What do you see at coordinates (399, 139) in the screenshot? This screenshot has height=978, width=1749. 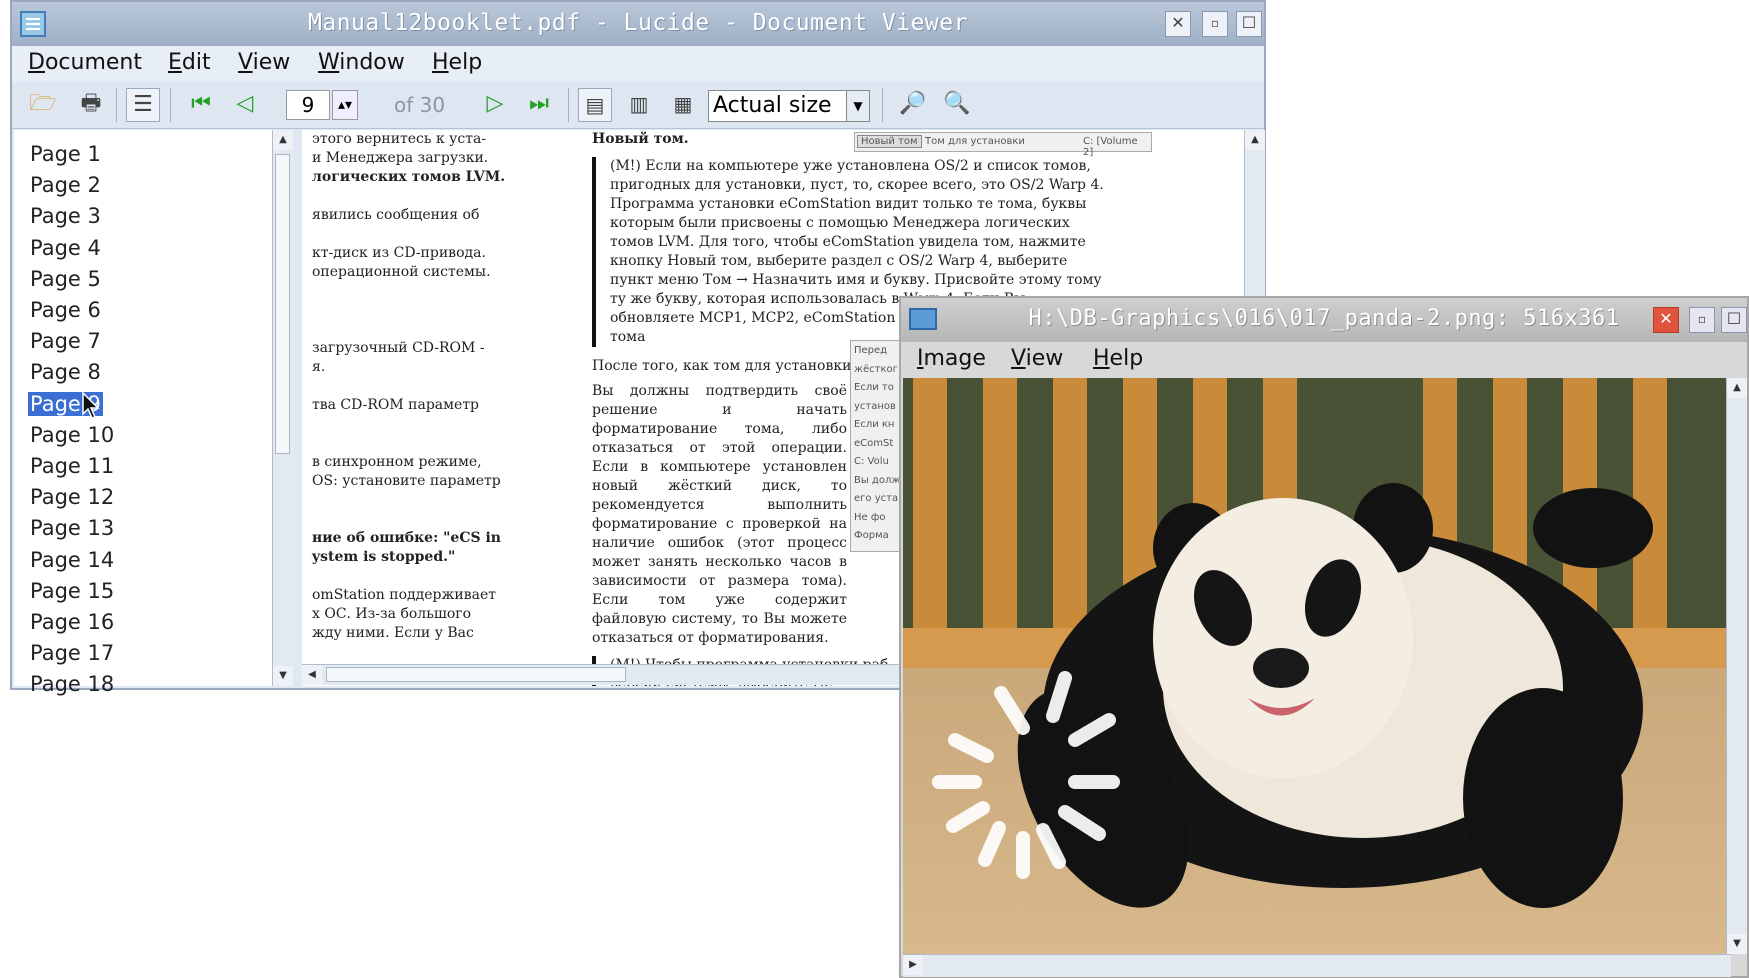 I see `doc-left-line: этого вернитесь к уста-` at bounding box center [399, 139].